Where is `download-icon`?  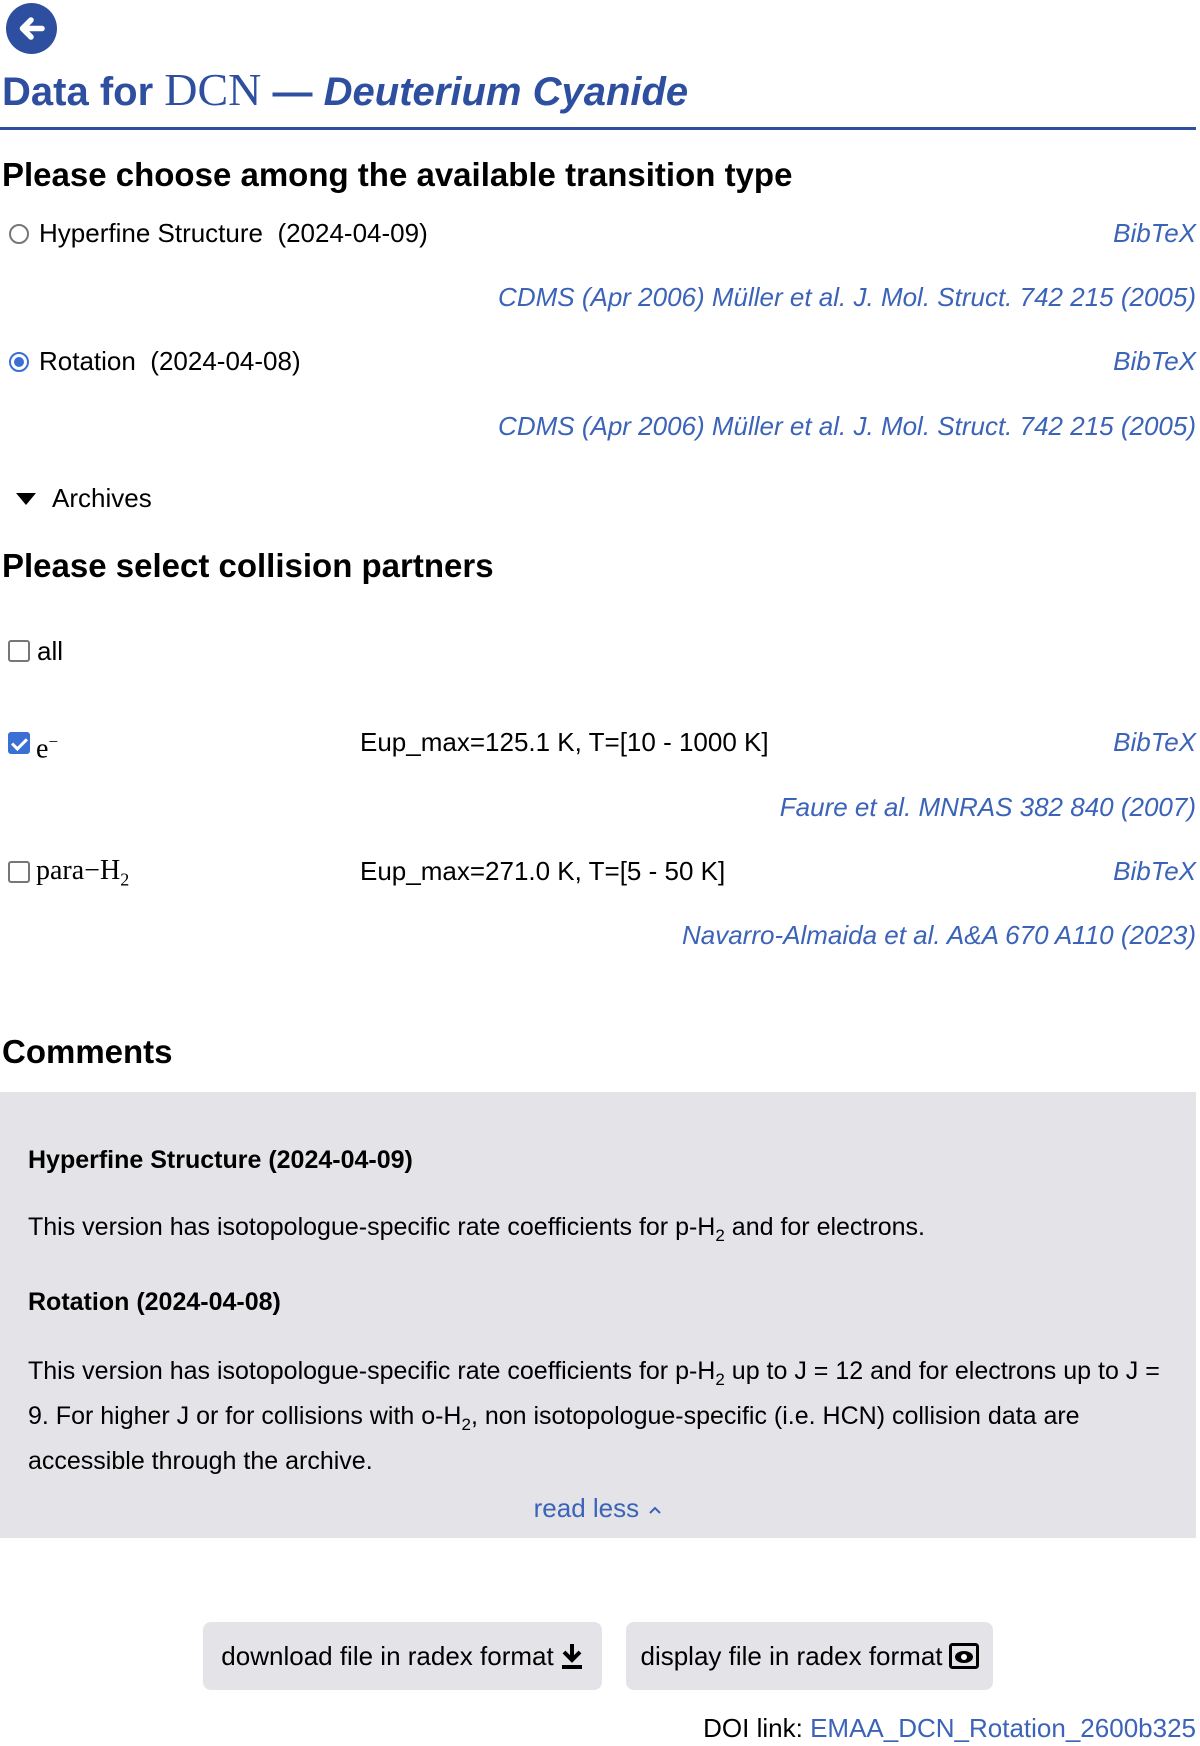
download-icon is located at coordinates (571, 1656).